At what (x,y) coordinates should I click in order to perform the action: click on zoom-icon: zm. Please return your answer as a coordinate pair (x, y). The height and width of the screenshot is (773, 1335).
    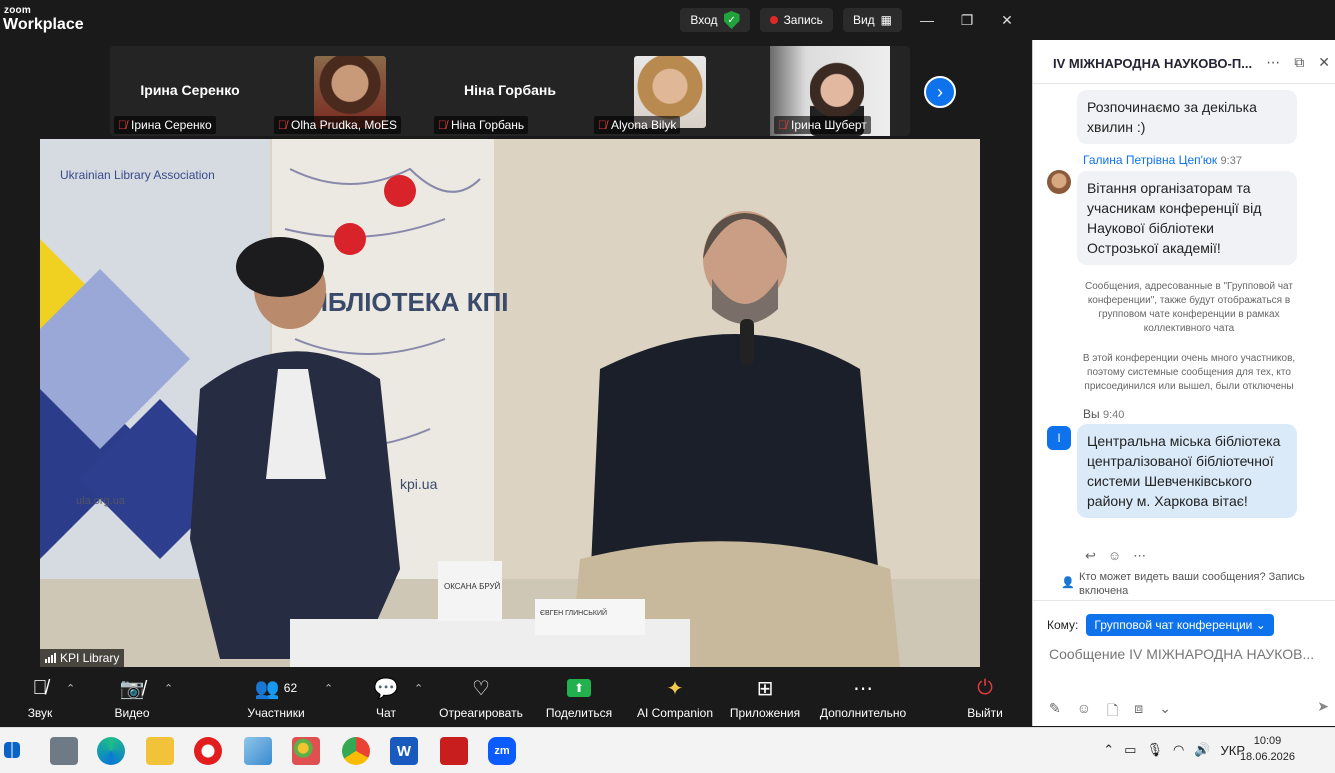
    Looking at the image, I should click on (502, 751).